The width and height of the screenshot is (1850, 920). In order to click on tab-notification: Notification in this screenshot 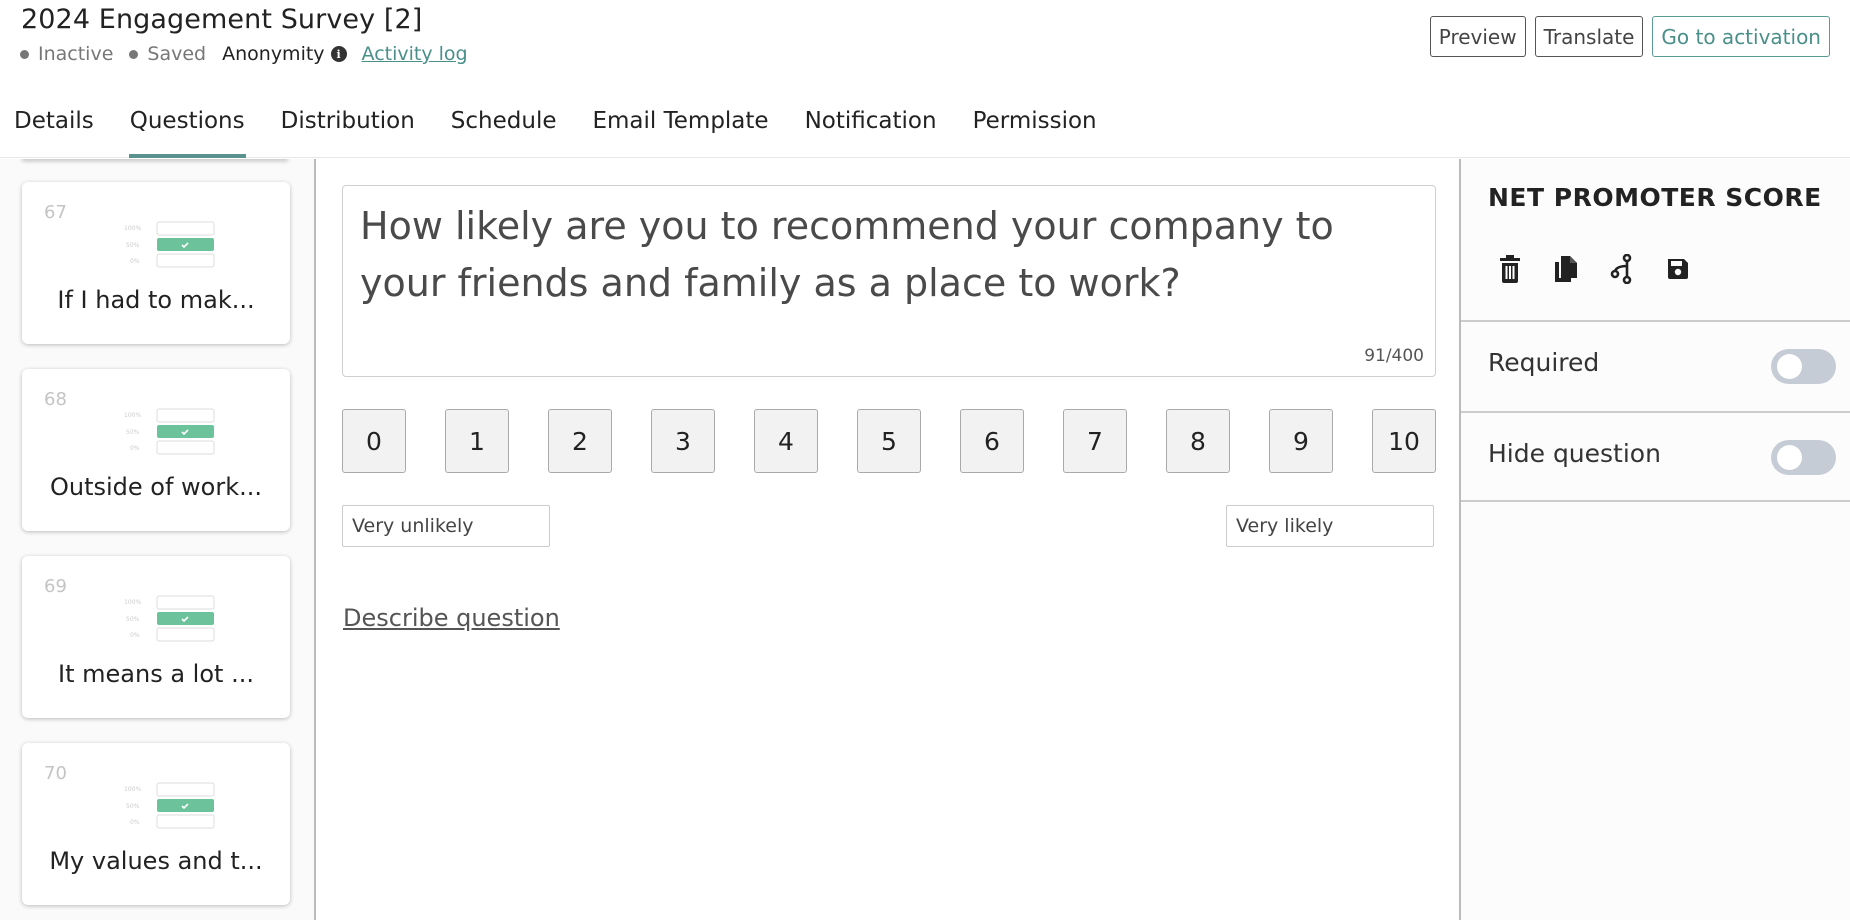, I will do `click(871, 129)`.